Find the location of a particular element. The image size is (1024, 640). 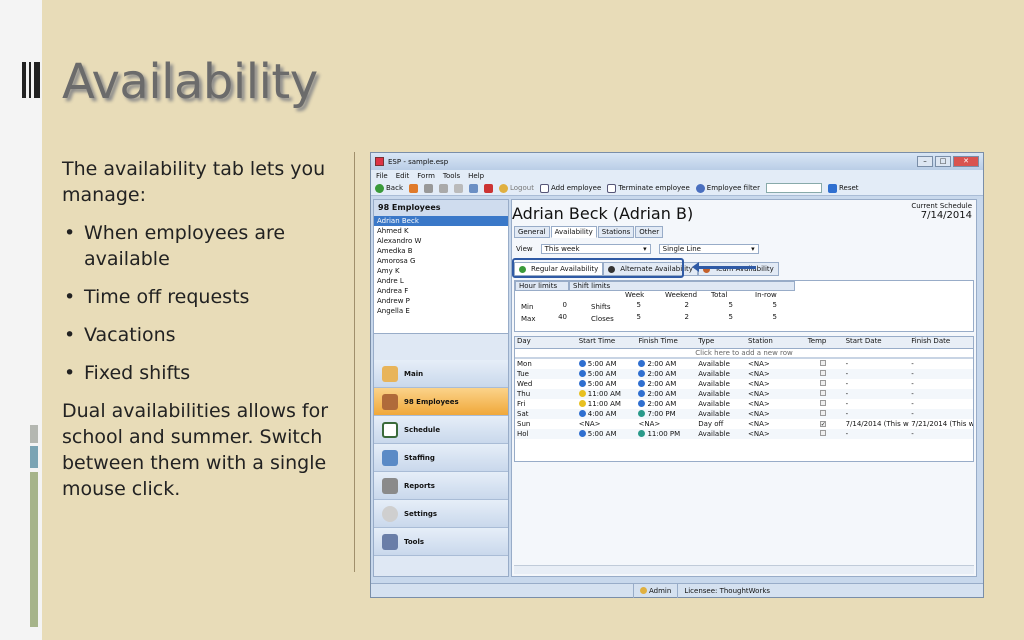

employee-filter-input is located at coordinates (793, 188).